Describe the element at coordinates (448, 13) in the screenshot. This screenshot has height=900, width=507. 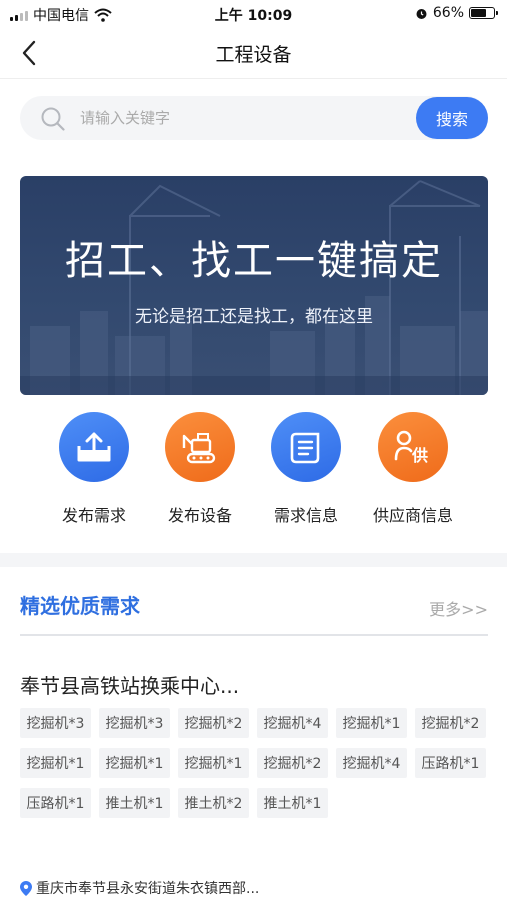
I see `battery-percent: 66%` at that location.